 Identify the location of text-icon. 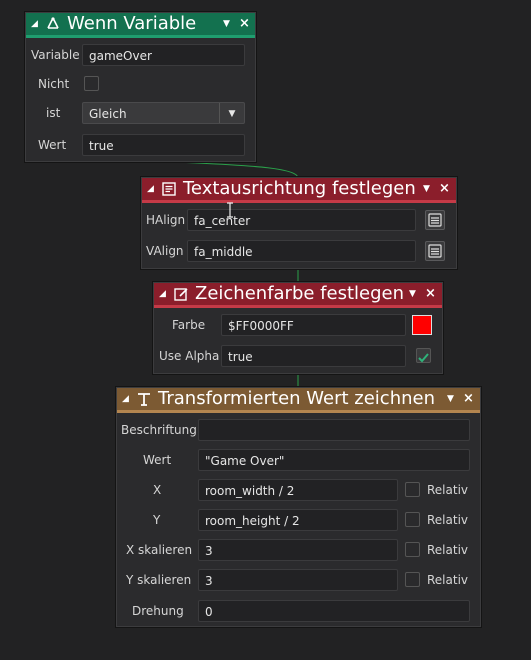
(144, 399).